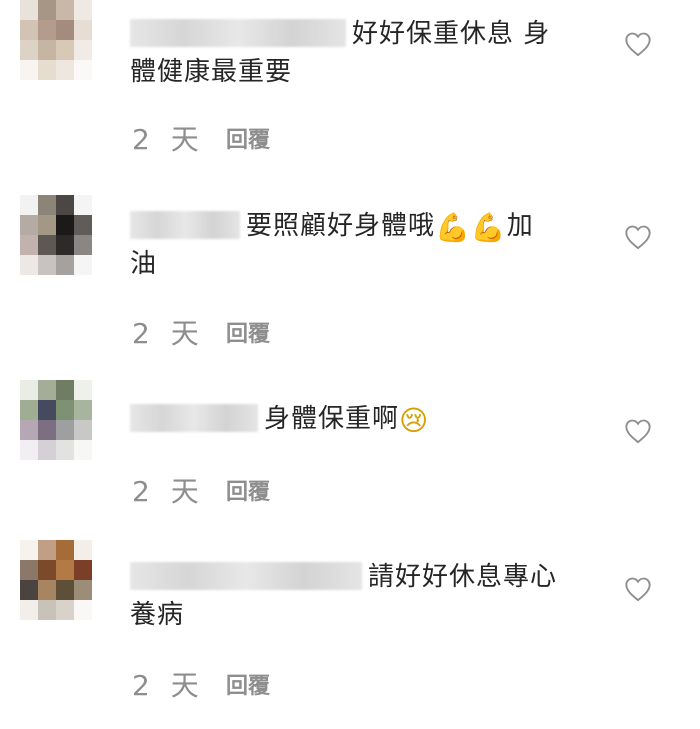  What do you see at coordinates (463, 577) in the screenshot?
I see `comment-text-line1: 請好好休息專心` at bounding box center [463, 577].